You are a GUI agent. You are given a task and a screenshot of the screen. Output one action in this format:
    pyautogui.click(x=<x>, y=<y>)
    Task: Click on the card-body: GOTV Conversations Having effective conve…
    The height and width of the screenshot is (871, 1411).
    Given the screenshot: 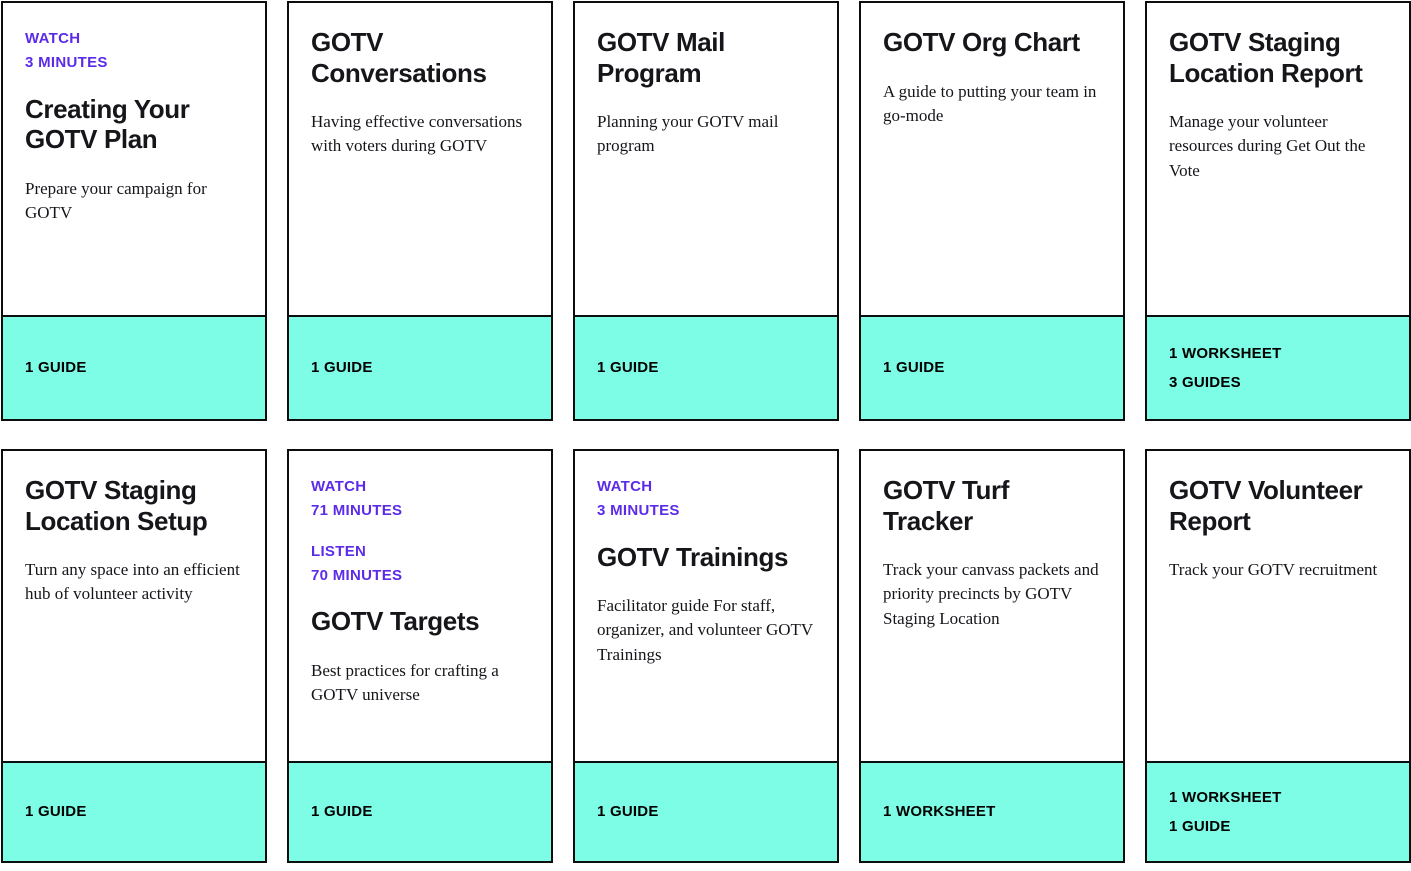 What is the action you would take?
    pyautogui.click(x=420, y=159)
    